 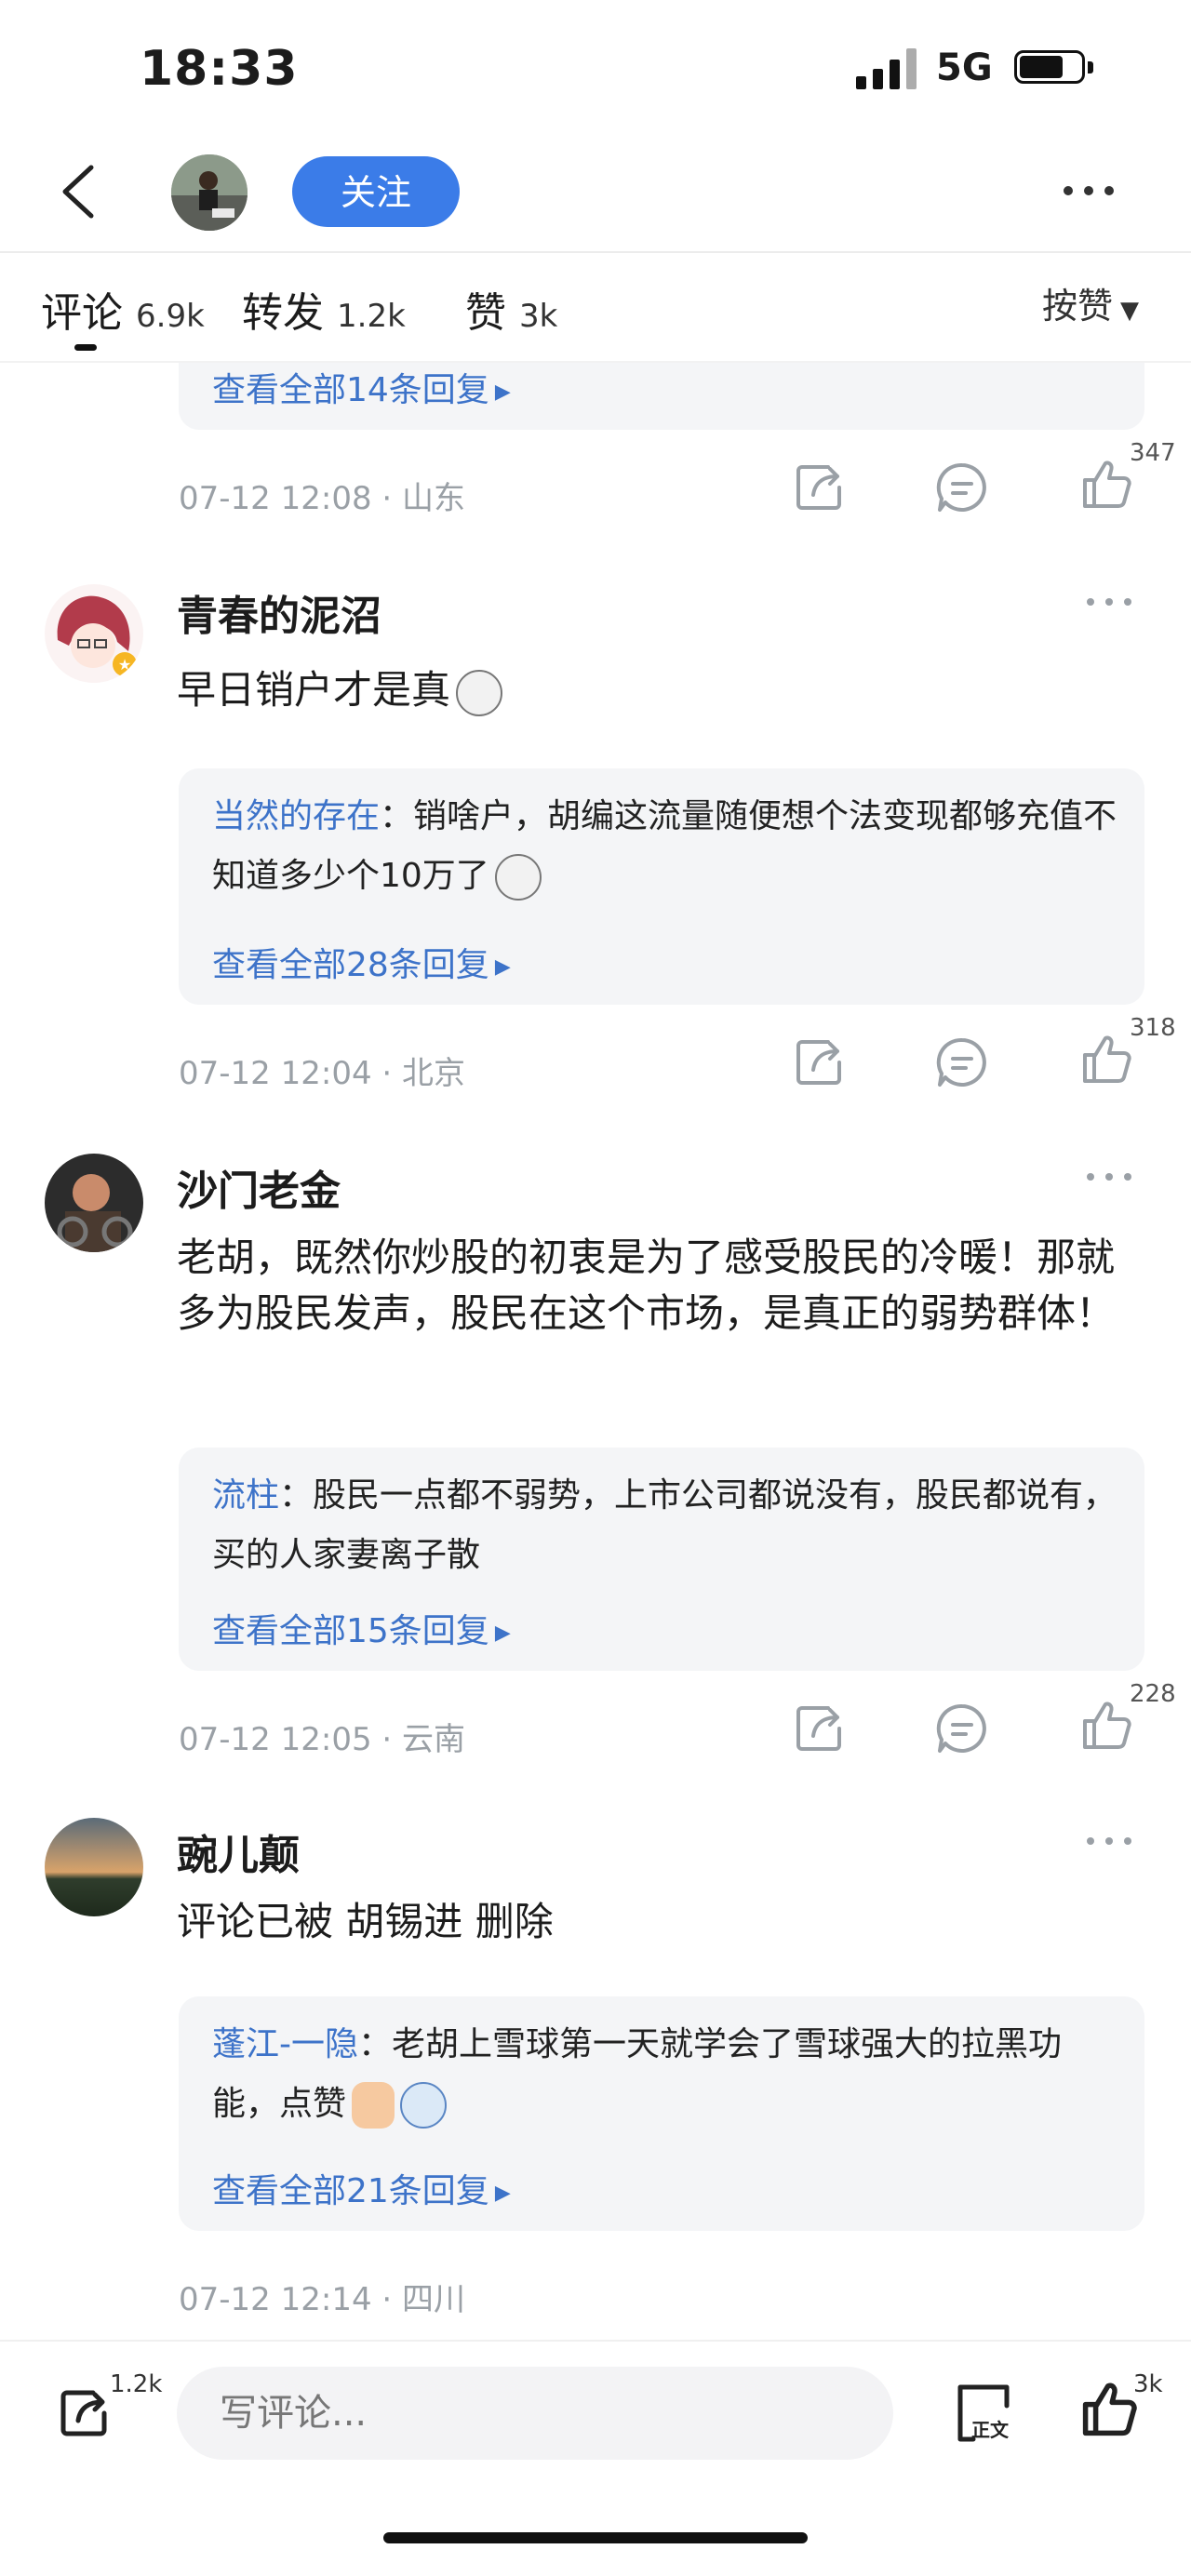 I want to click on like-count: 347, so click(x=1153, y=453).